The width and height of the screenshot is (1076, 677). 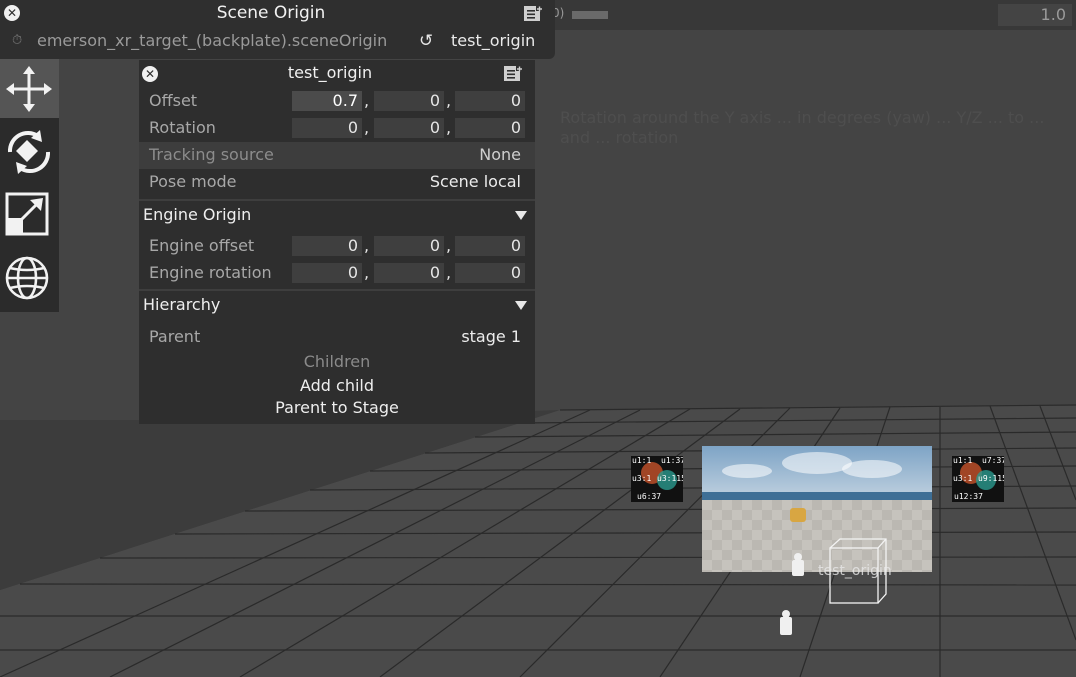 I want to click on tracking-source-row: Tracking source None, so click(x=337, y=155).